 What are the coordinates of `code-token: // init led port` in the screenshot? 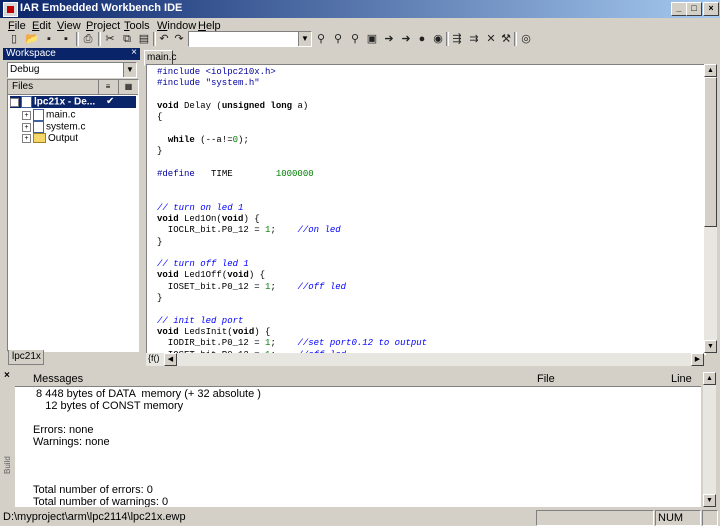 It's located at (200, 320).